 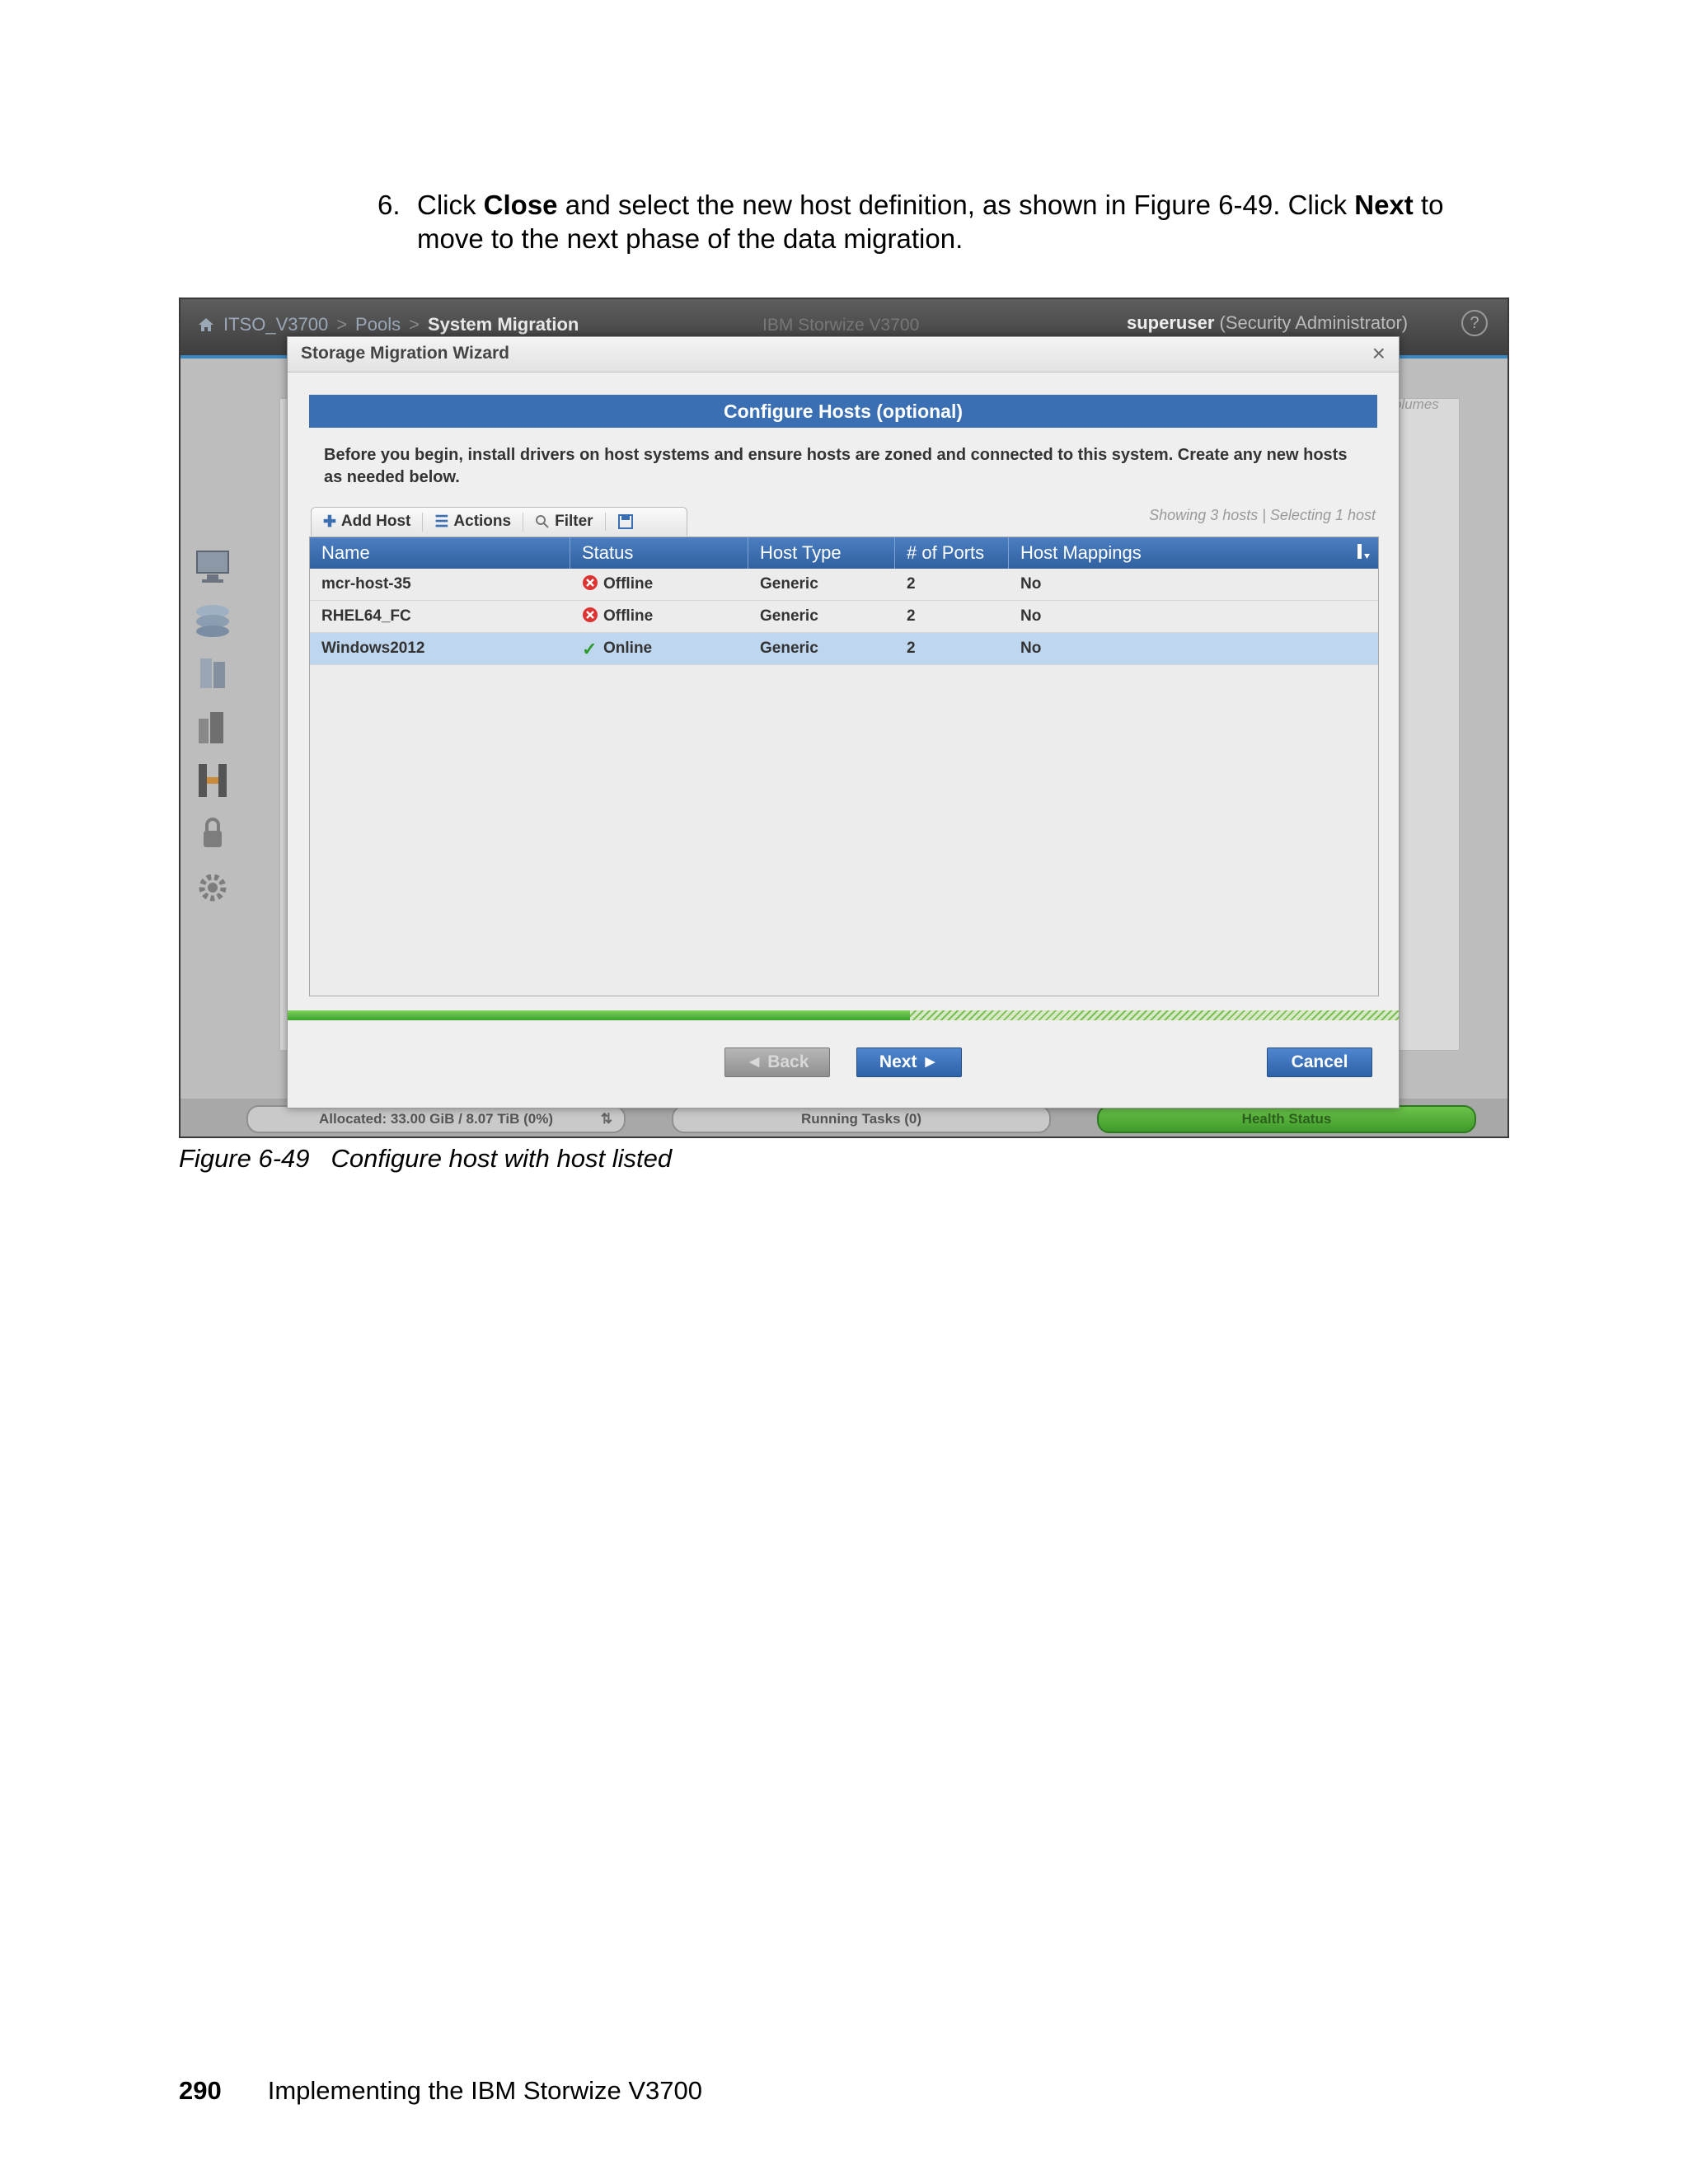 What do you see at coordinates (841, 325) in the screenshot?
I see `product-name: IBM Storwize V3700` at bounding box center [841, 325].